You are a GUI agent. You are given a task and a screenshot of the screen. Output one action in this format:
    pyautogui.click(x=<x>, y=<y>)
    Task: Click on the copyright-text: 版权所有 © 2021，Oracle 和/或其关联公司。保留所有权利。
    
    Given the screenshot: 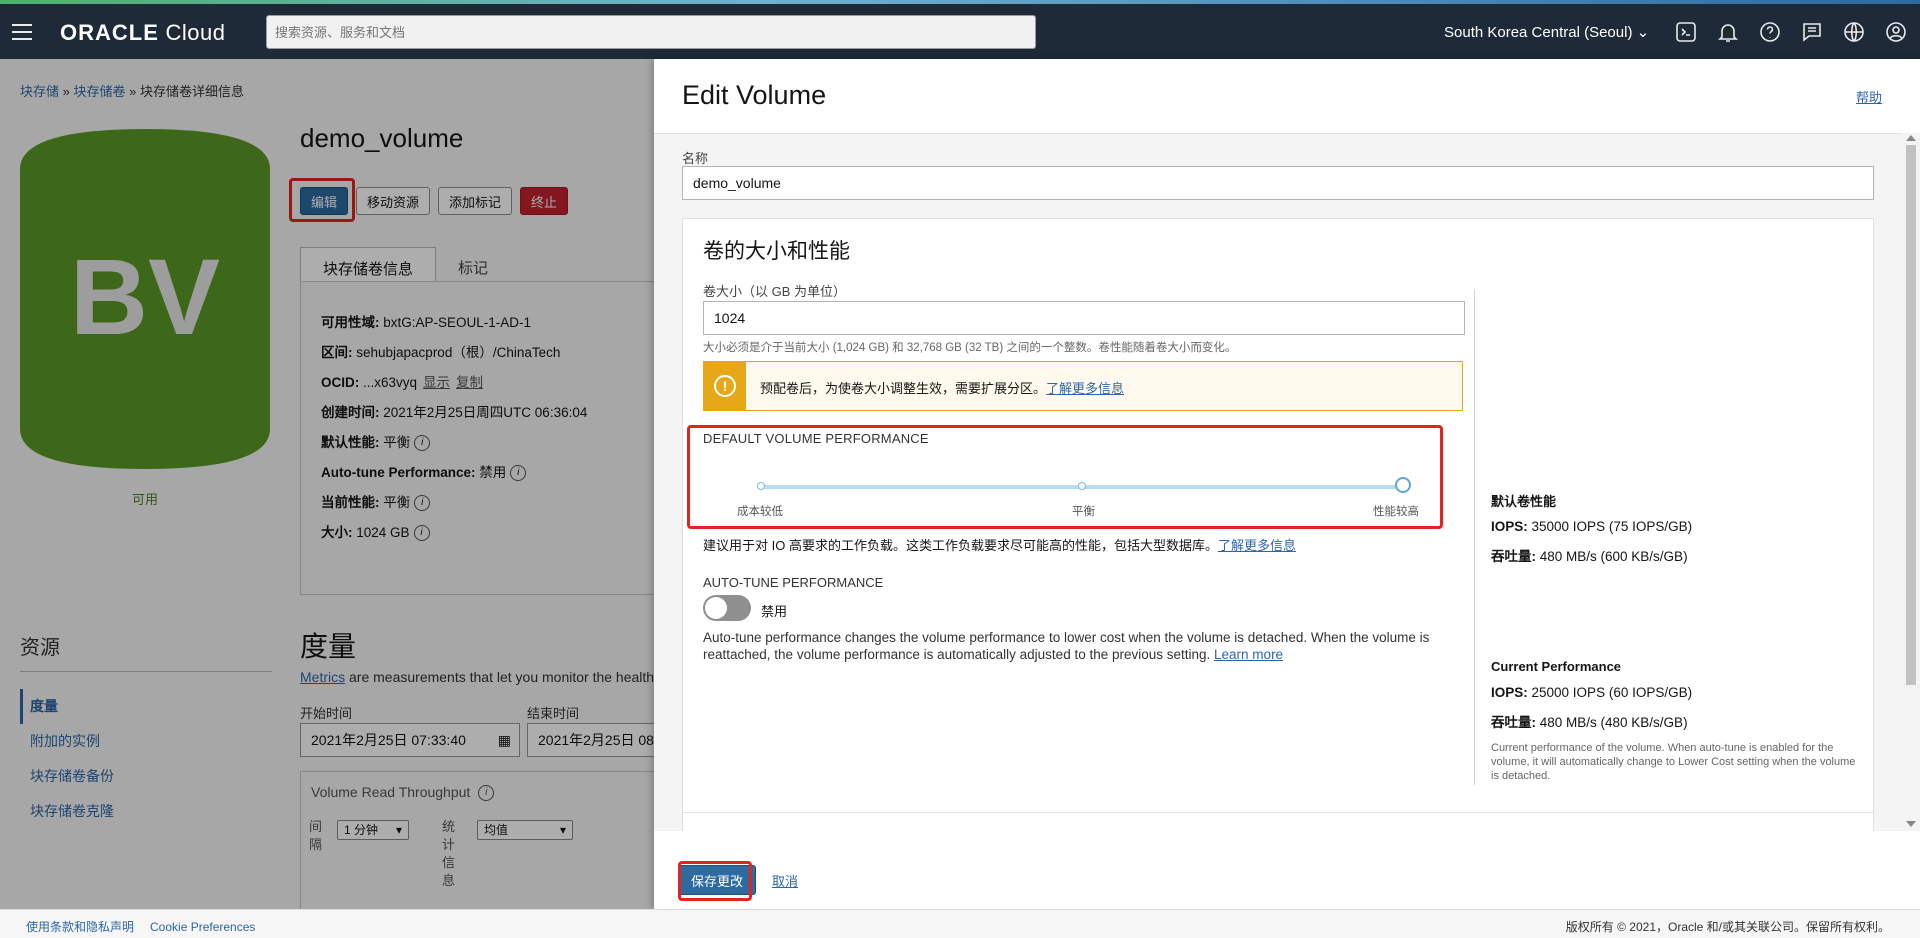 What is the action you would take?
    pyautogui.click(x=1727, y=927)
    